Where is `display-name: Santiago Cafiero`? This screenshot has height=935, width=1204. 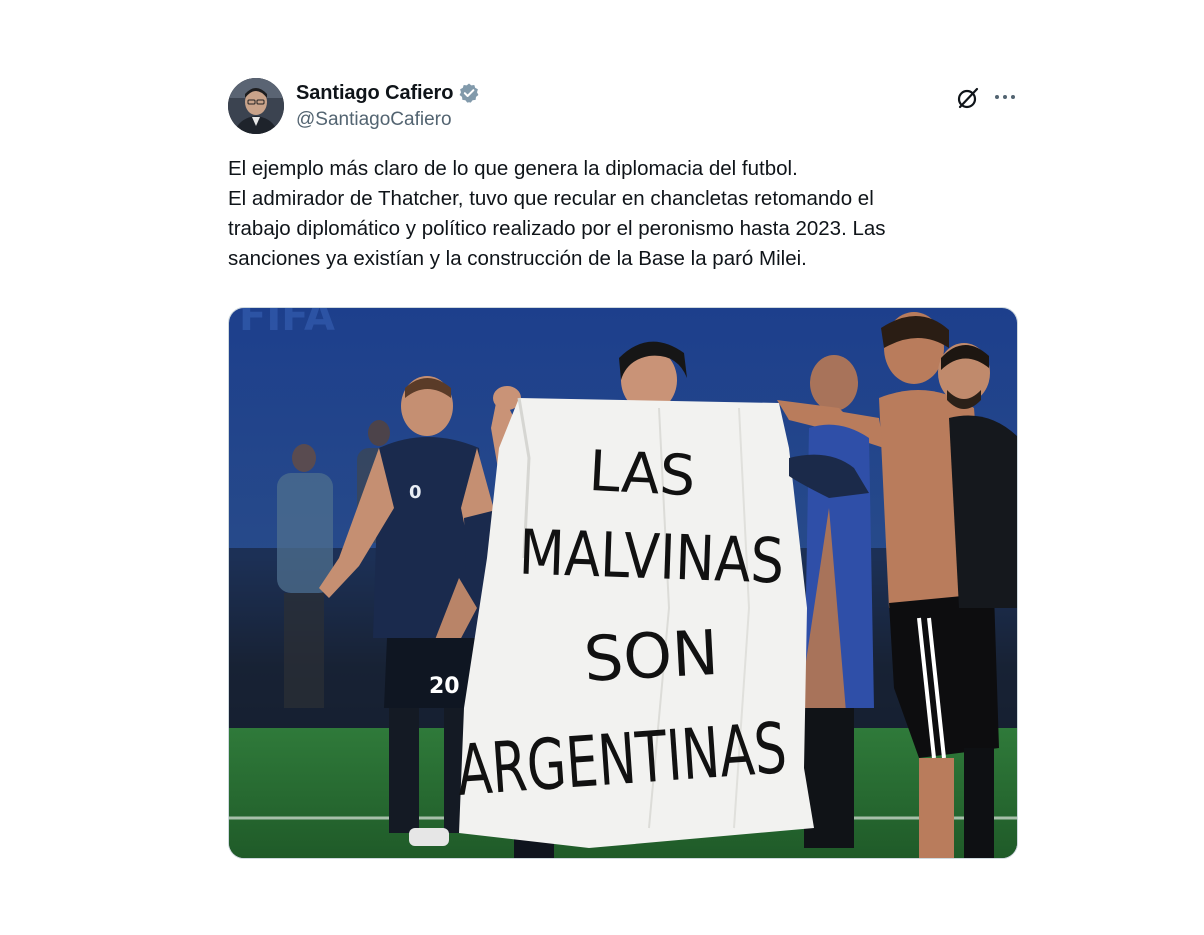 display-name: Santiago Cafiero is located at coordinates (374, 93).